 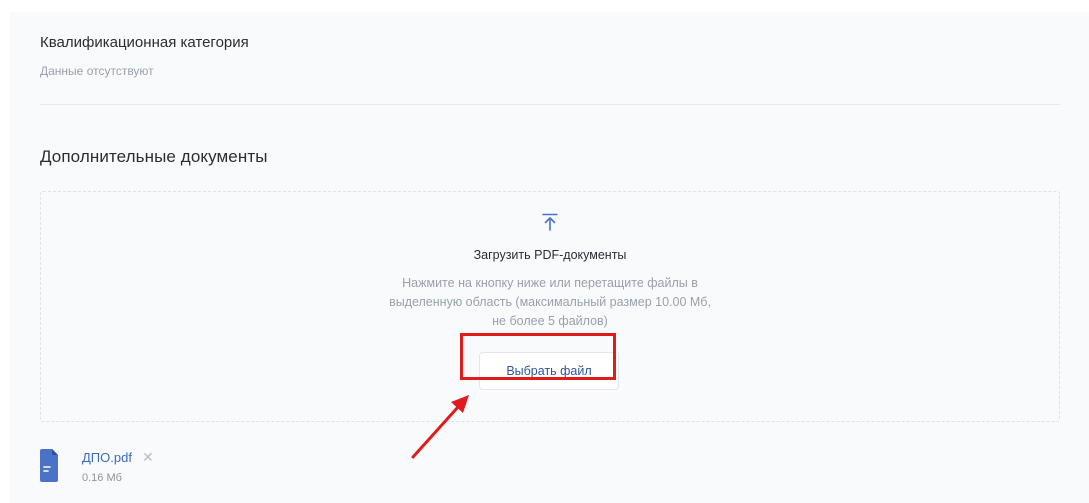 What do you see at coordinates (102, 478) in the screenshot?
I see `file-size: 0.16 Мб` at bounding box center [102, 478].